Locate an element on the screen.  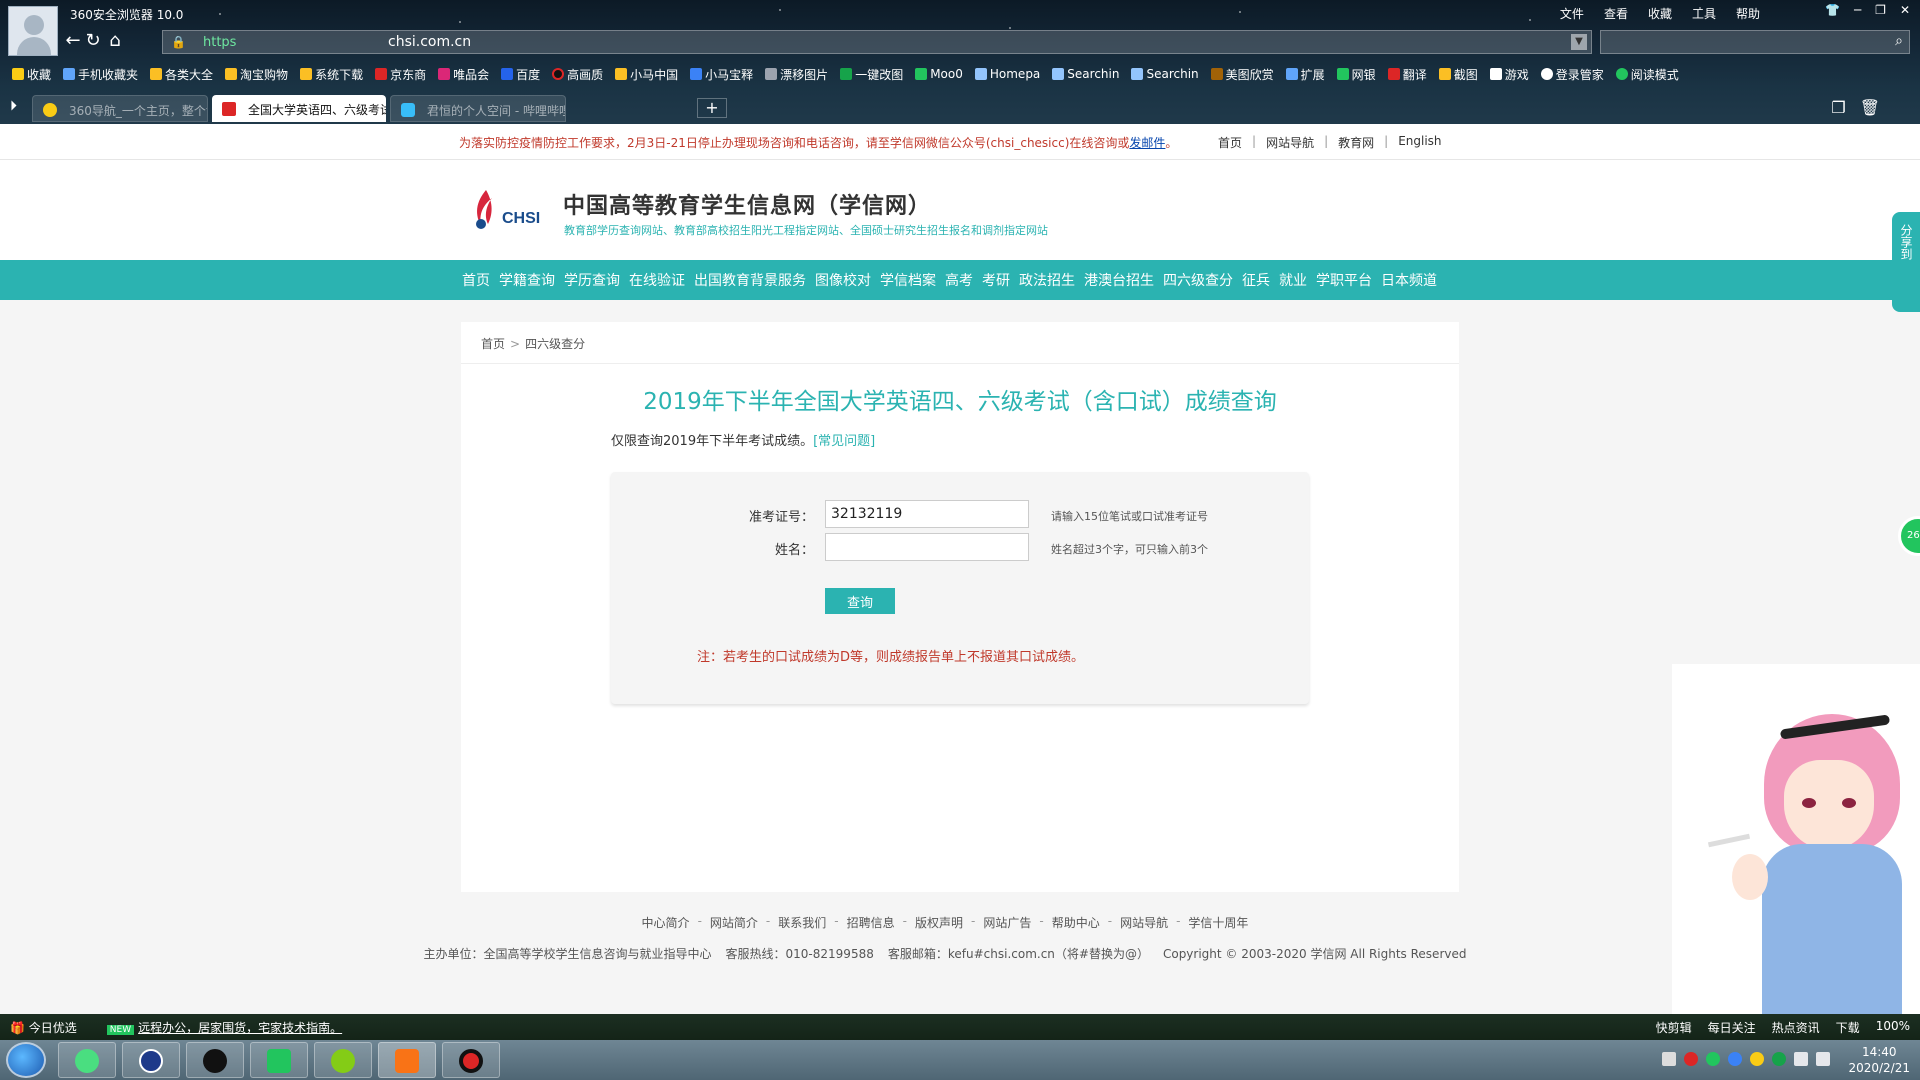
nav-jobs: 就业 is located at coordinates (1293, 280).